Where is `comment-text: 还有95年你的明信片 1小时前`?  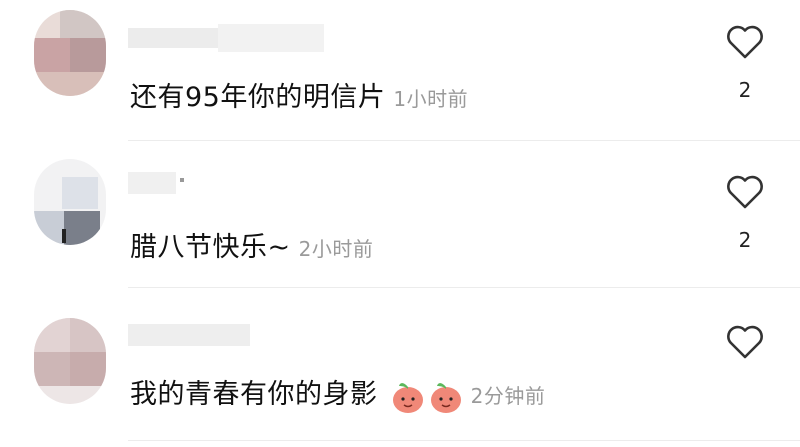
comment-text: 还有95年你的明信片 1小时前 is located at coordinates (299, 94).